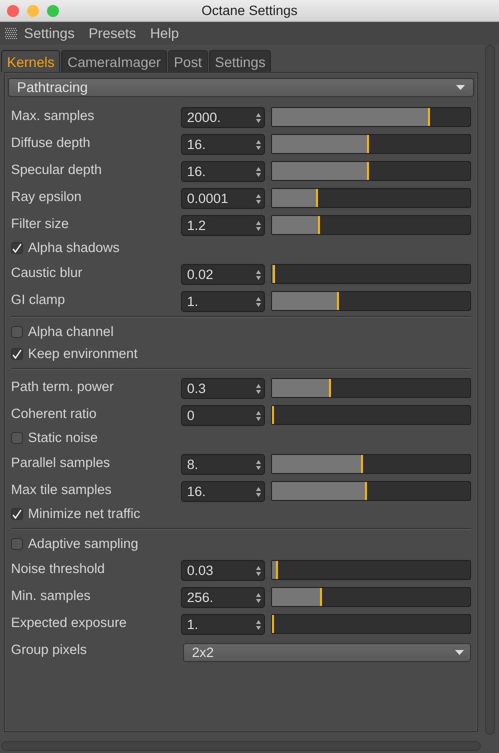 The width and height of the screenshot is (499, 753). I want to click on param-label: Specular depth, so click(57, 169).